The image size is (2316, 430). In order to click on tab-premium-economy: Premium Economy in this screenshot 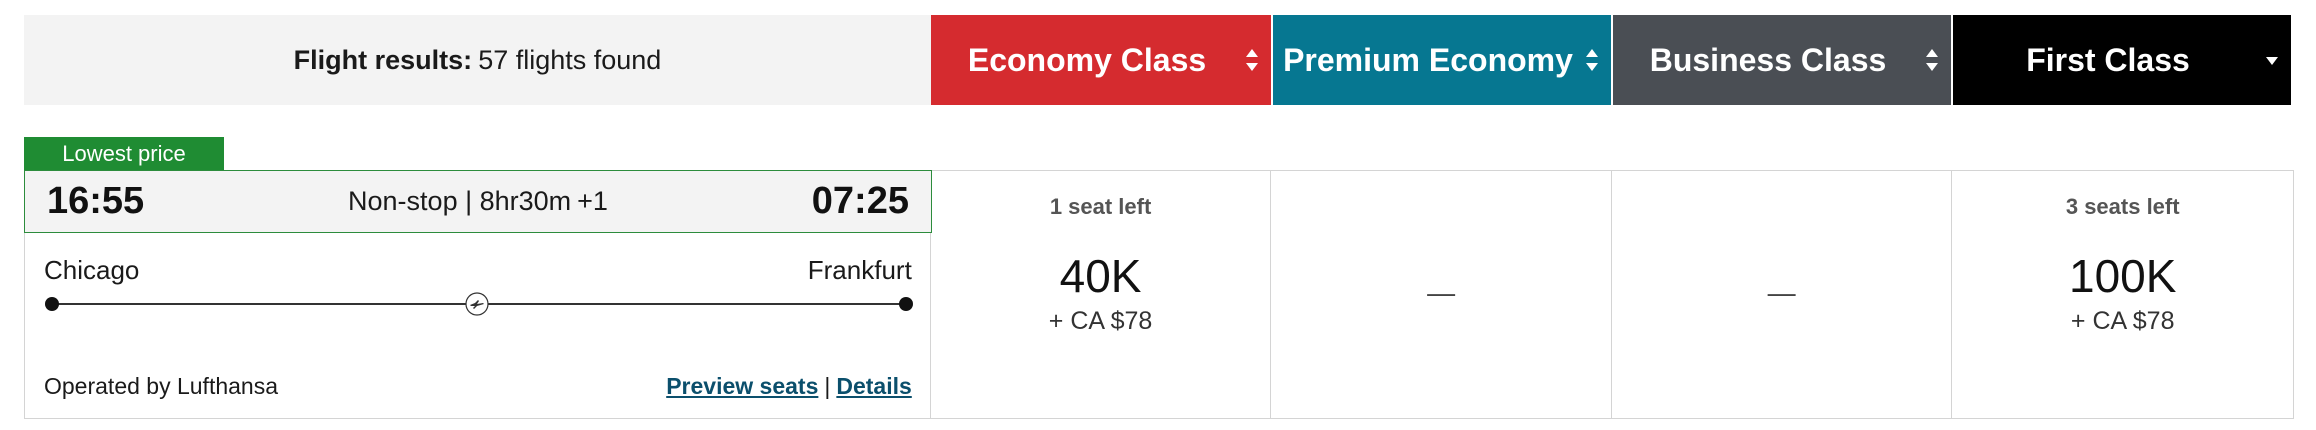, I will do `click(1441, 60)`.